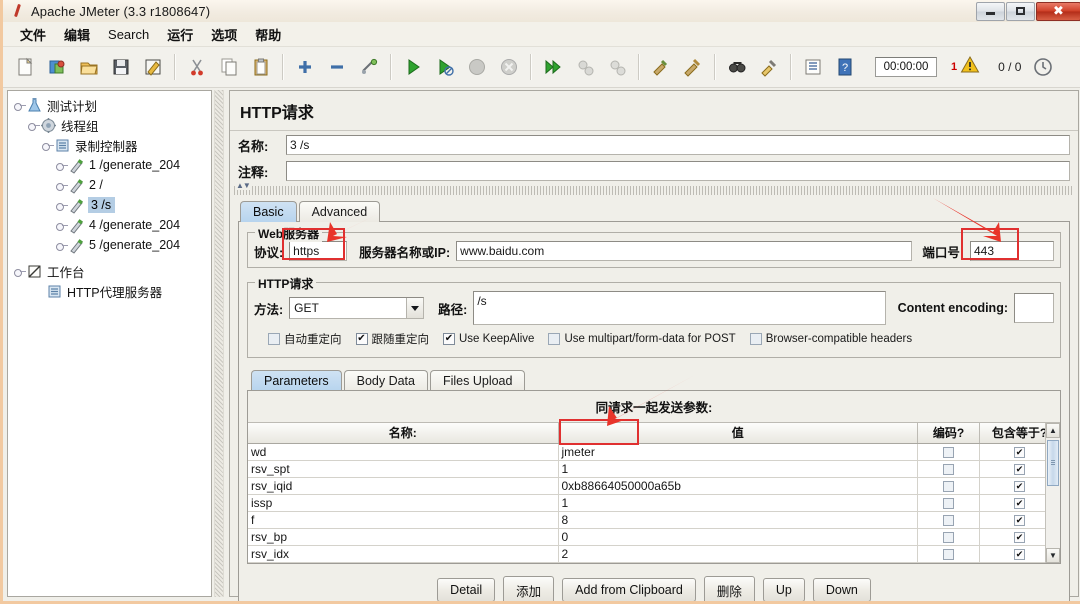 This screenshot has height=604, width=1080. What do you see at coordinates (529, 588) in the screenshot?
I see `add-button: 添加` at bounding box center [529, 588].